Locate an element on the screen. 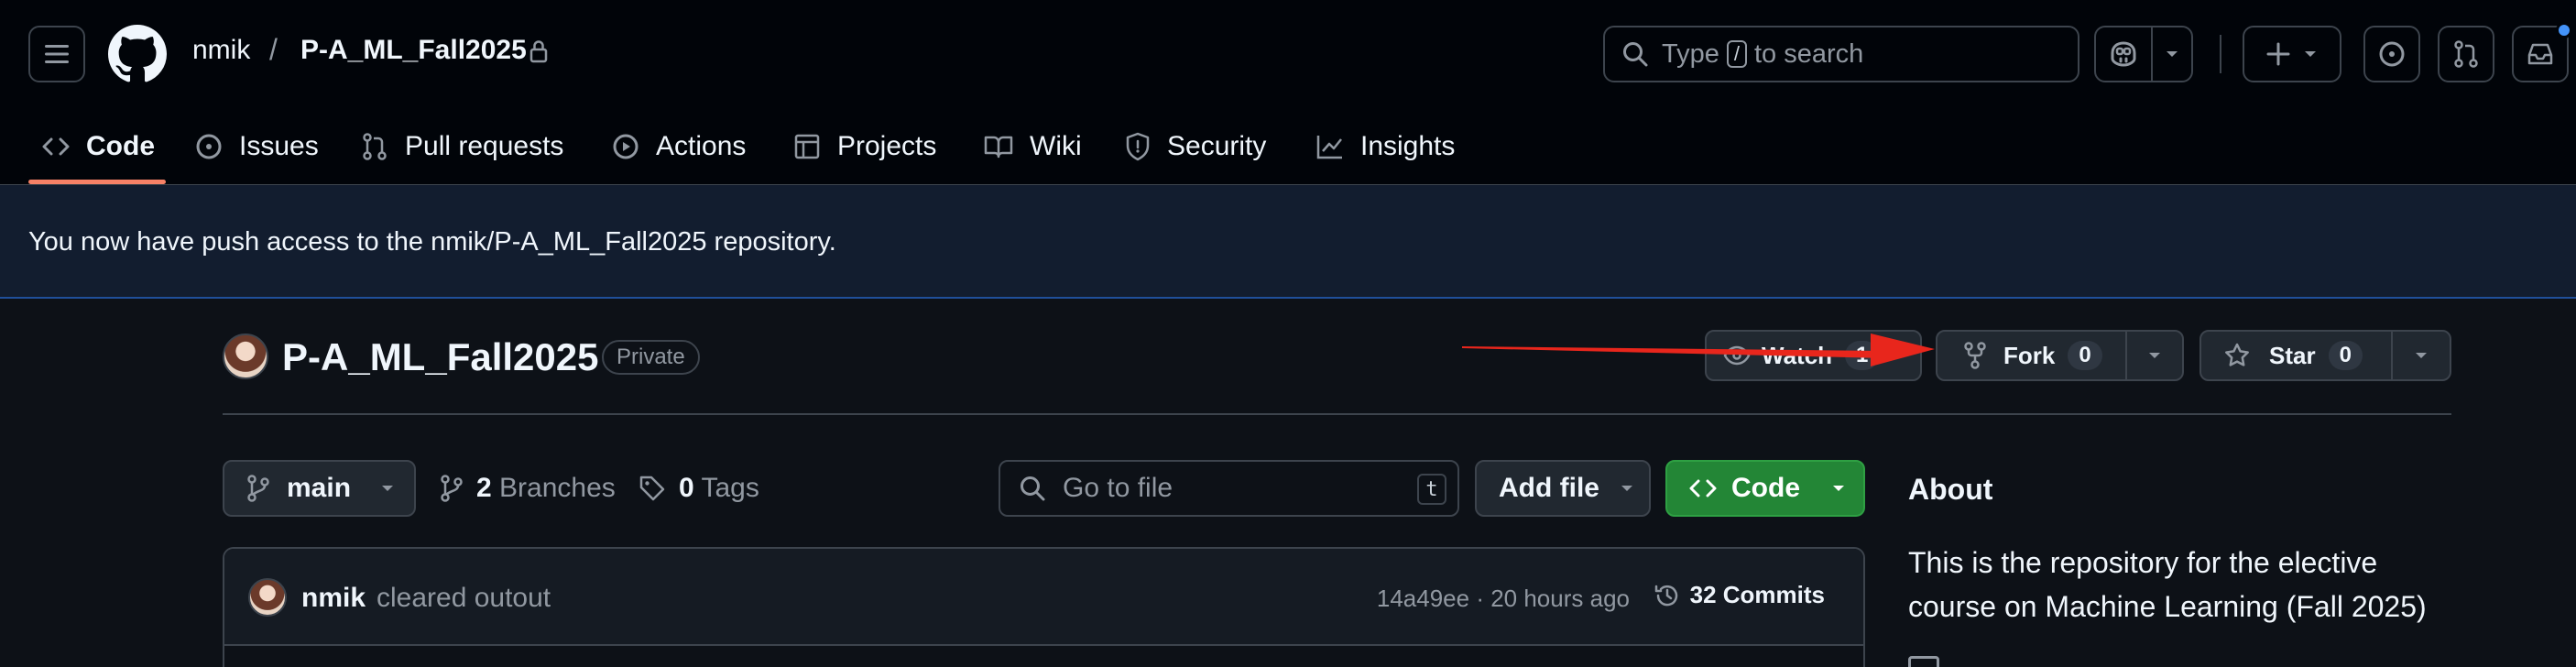 The height and width of the screenshot is (667, 2576). header-divider is located at coordinates (2221, 54).